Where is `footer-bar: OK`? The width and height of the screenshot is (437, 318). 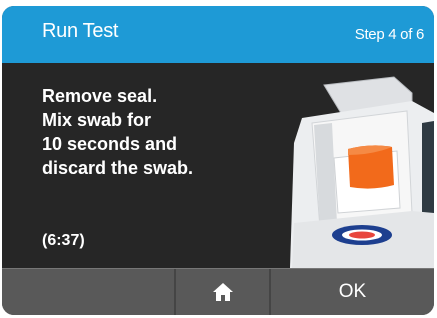 footer-bar: OK is located at coordinates (218, 291).